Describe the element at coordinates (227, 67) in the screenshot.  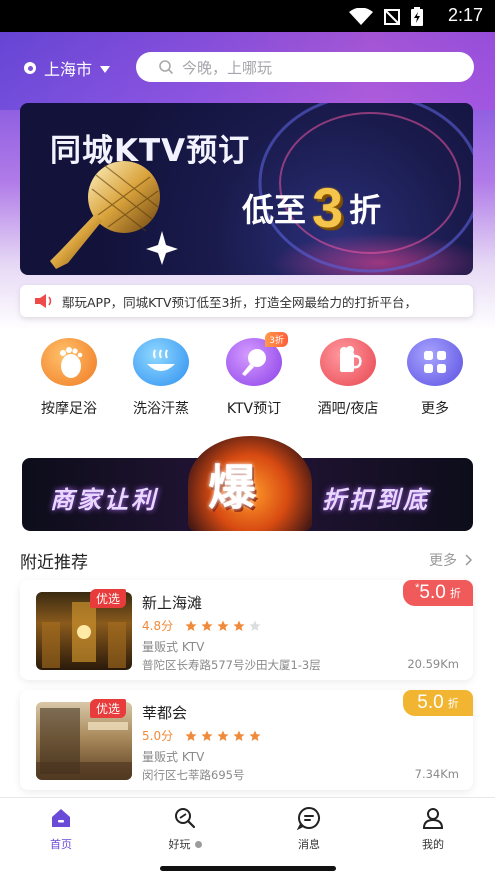
I see `search-placeholder: 今晚，上哪玩` at that location.